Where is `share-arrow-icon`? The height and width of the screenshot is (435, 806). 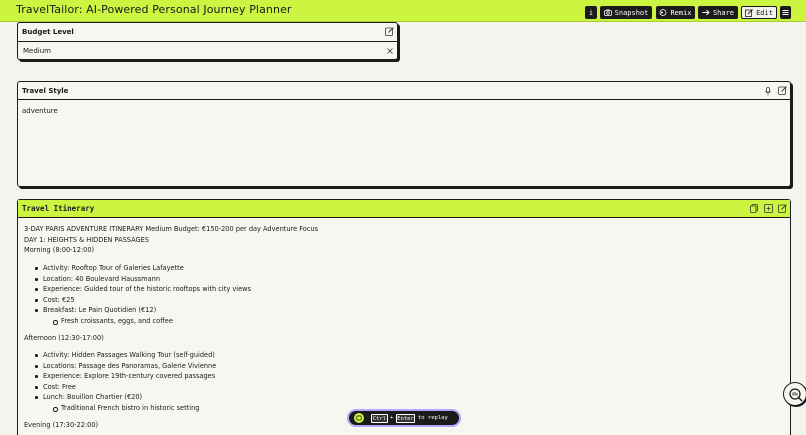
share-arrow-icon is located at coordinates (706, 12).